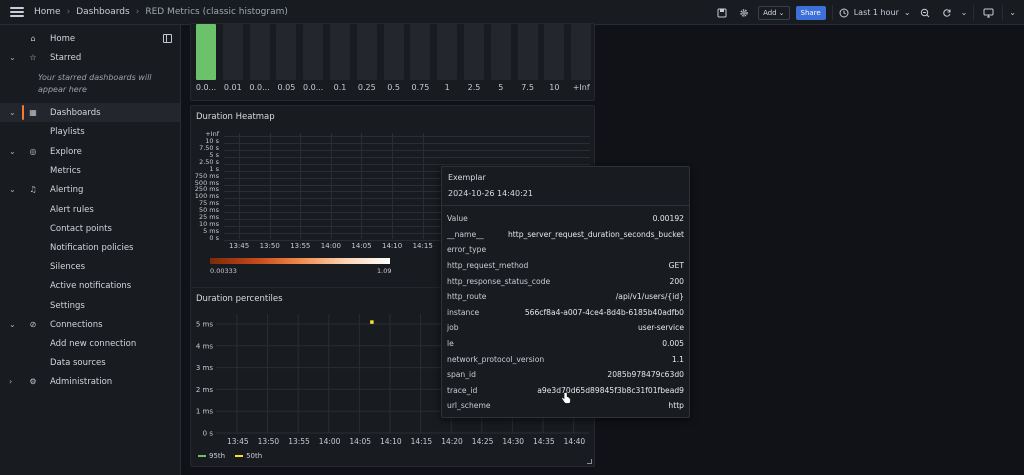 The width and height of the screenshot is (1024, 475). I want to click on sidebar-item-silences: Silences, so click(90, 266).